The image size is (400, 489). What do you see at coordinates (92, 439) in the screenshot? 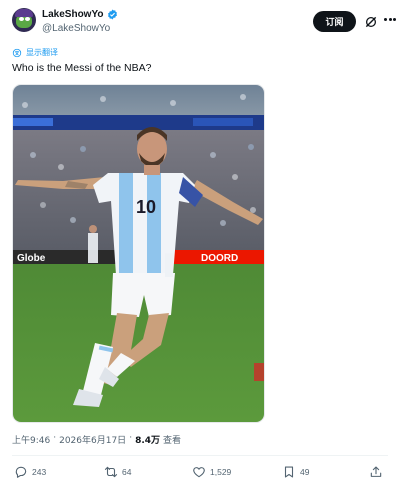
I see `tweet-date: 2026年6月17日` at bounding box center [92, 439].